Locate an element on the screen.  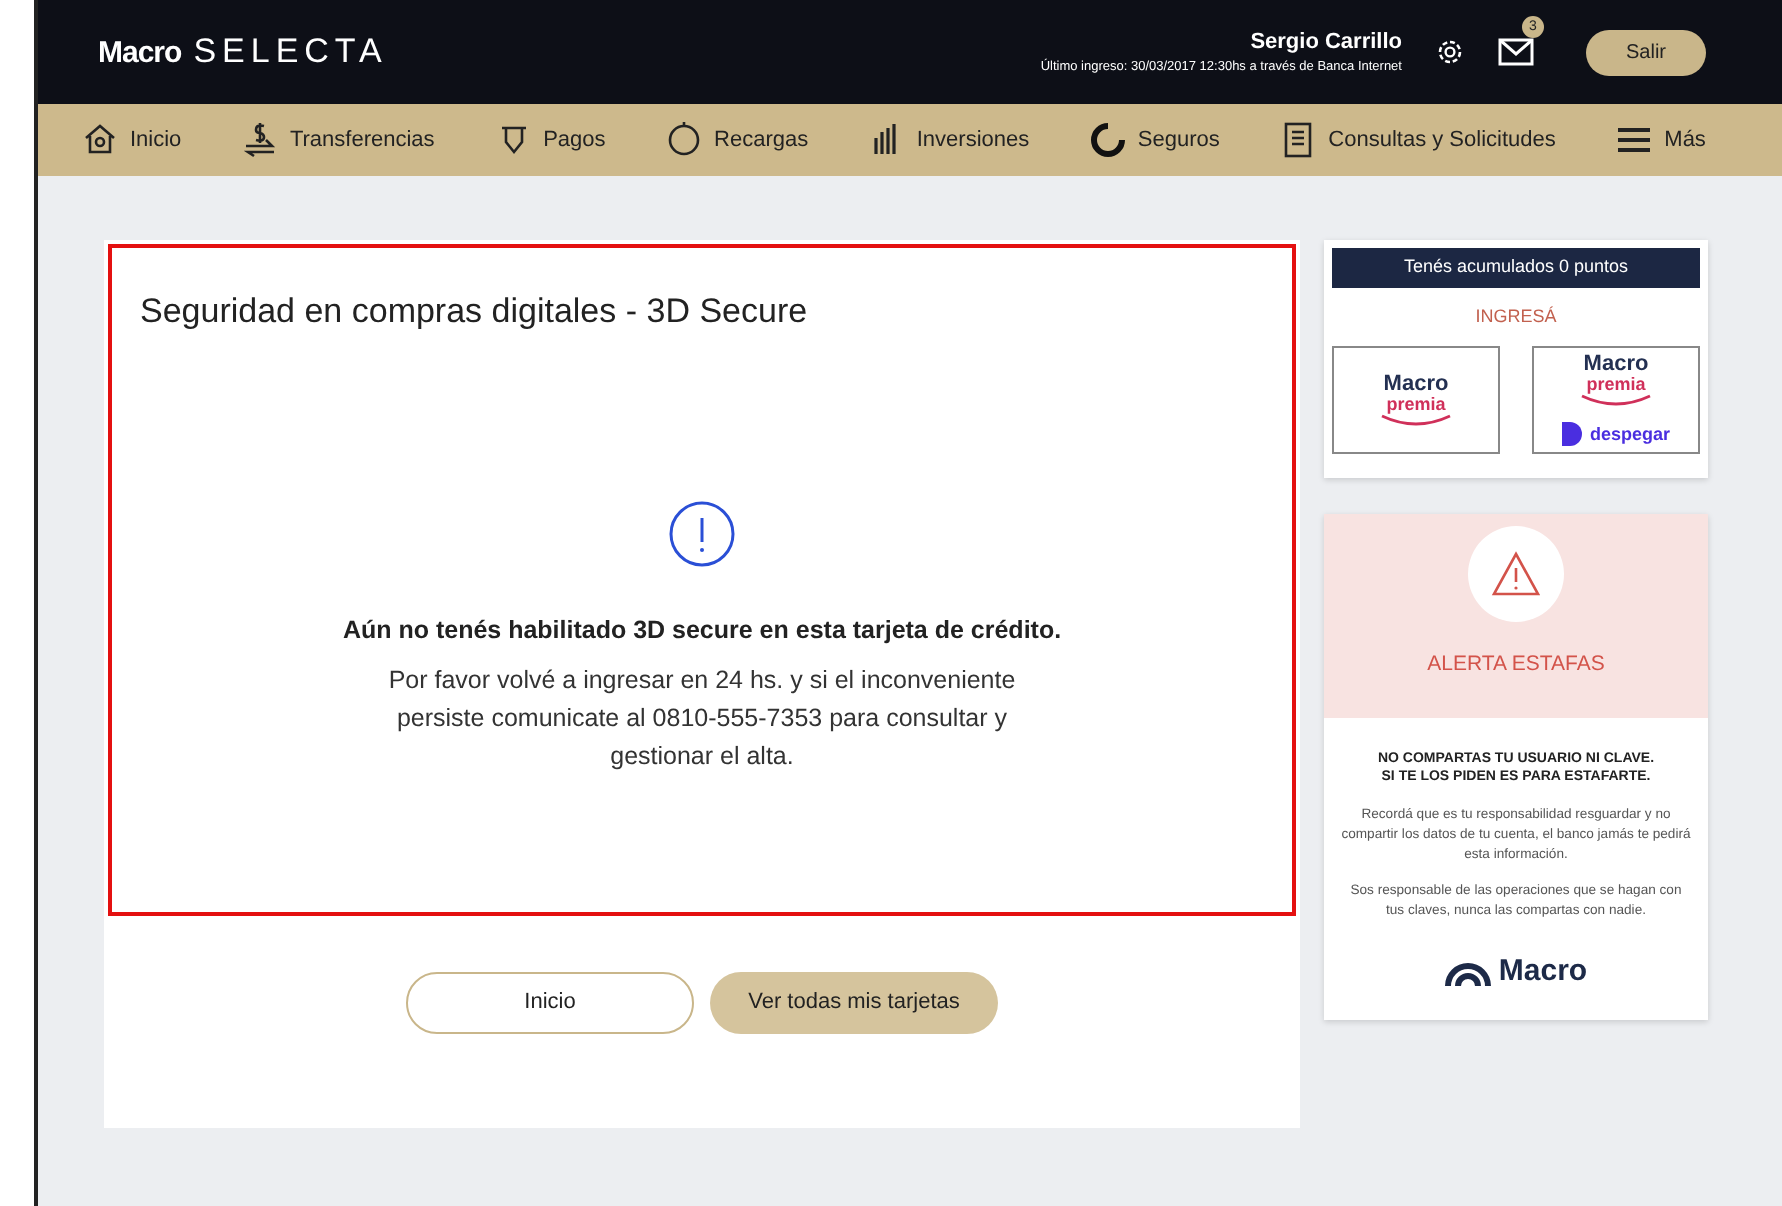
partner-mark-icon is located at coordinates (1571, 434).